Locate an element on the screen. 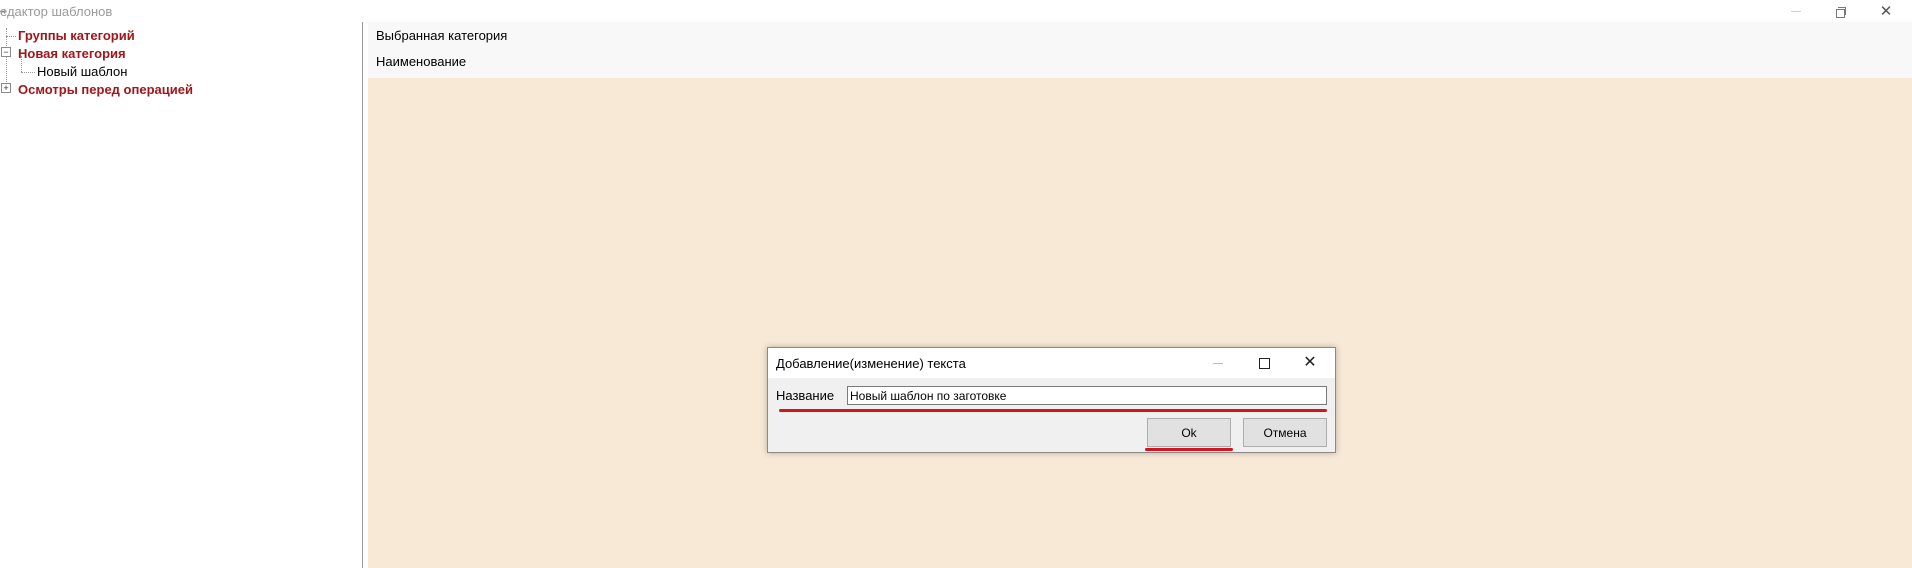 This screenshot has width=1912, height=568. tree-item-groups: Группы категорий is located at coordinates (76, 35).